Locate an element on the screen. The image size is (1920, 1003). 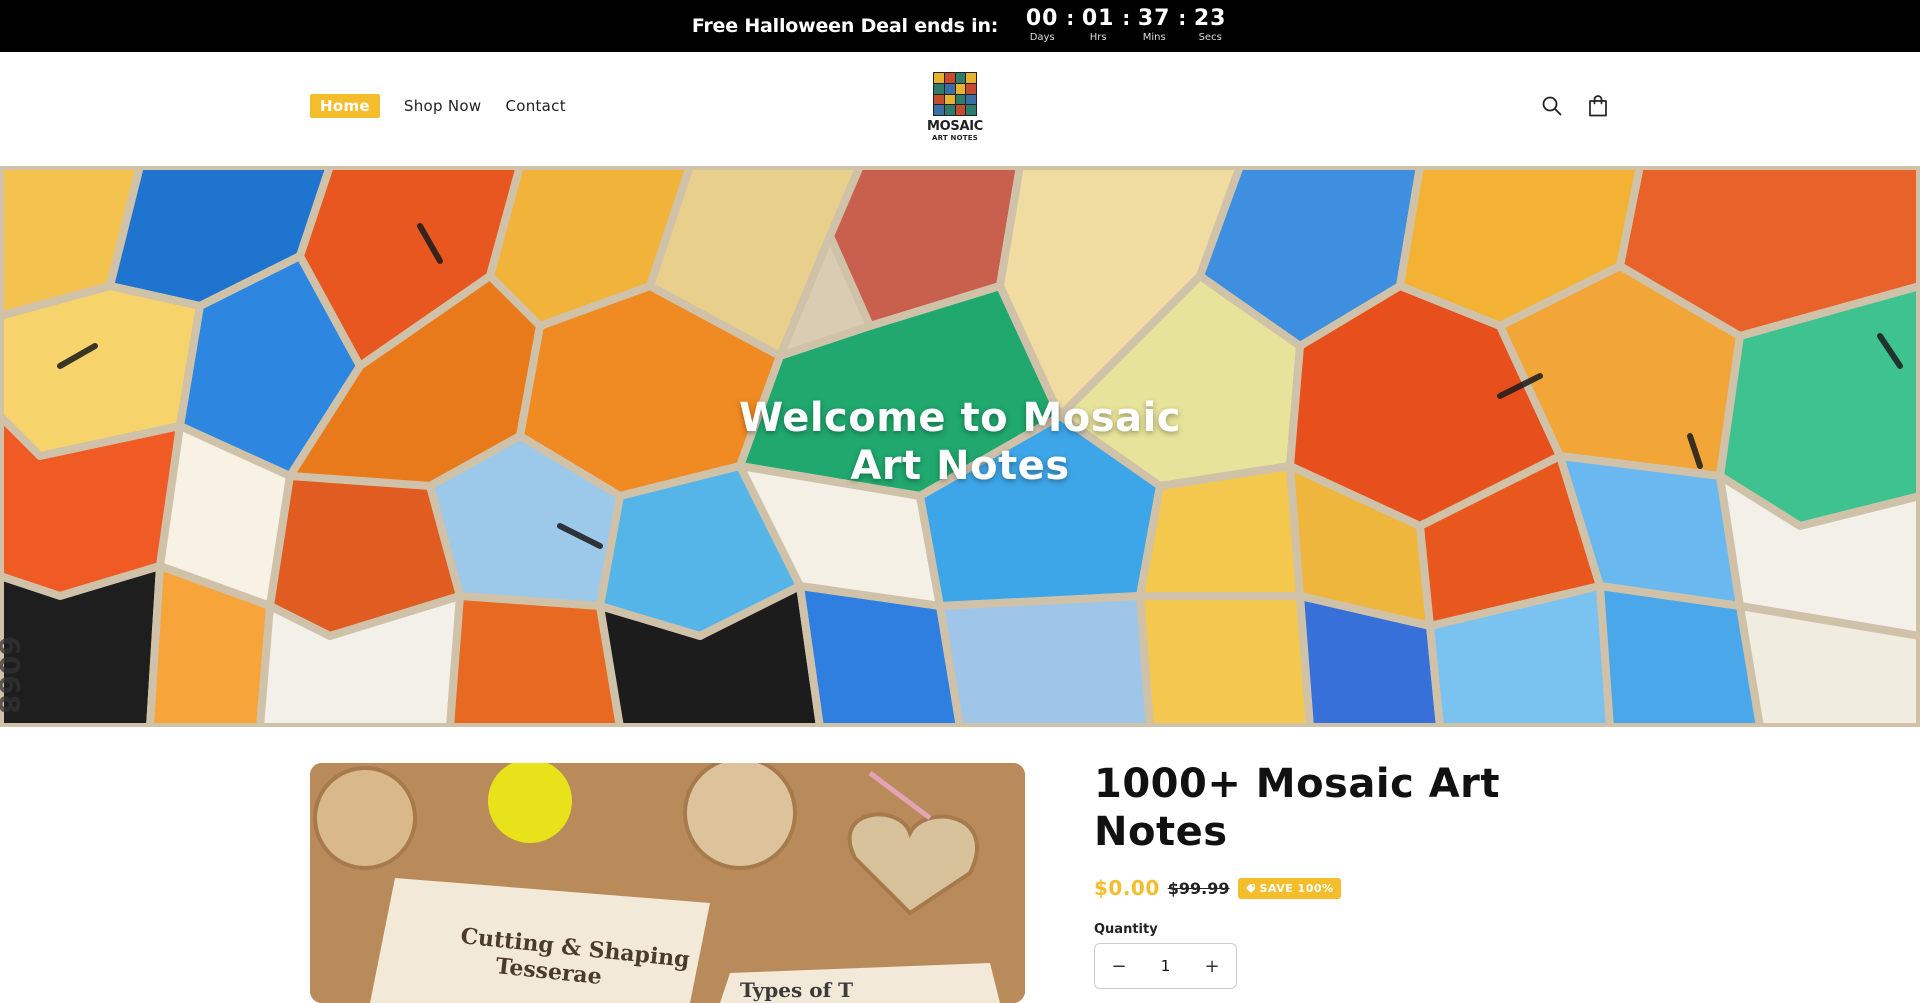
site-header: Home Shop Now Contact MOSAIC ART NOTES is located at coordinates (960, 109).